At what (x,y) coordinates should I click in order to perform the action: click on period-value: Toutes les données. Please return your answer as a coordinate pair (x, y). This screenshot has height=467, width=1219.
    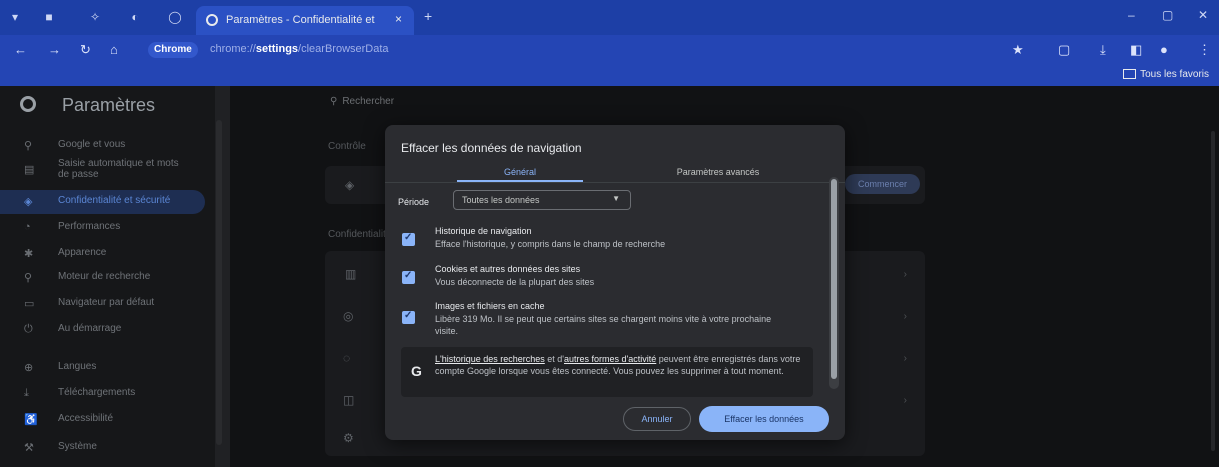
    Looking at the image, I should click on (501, 200).